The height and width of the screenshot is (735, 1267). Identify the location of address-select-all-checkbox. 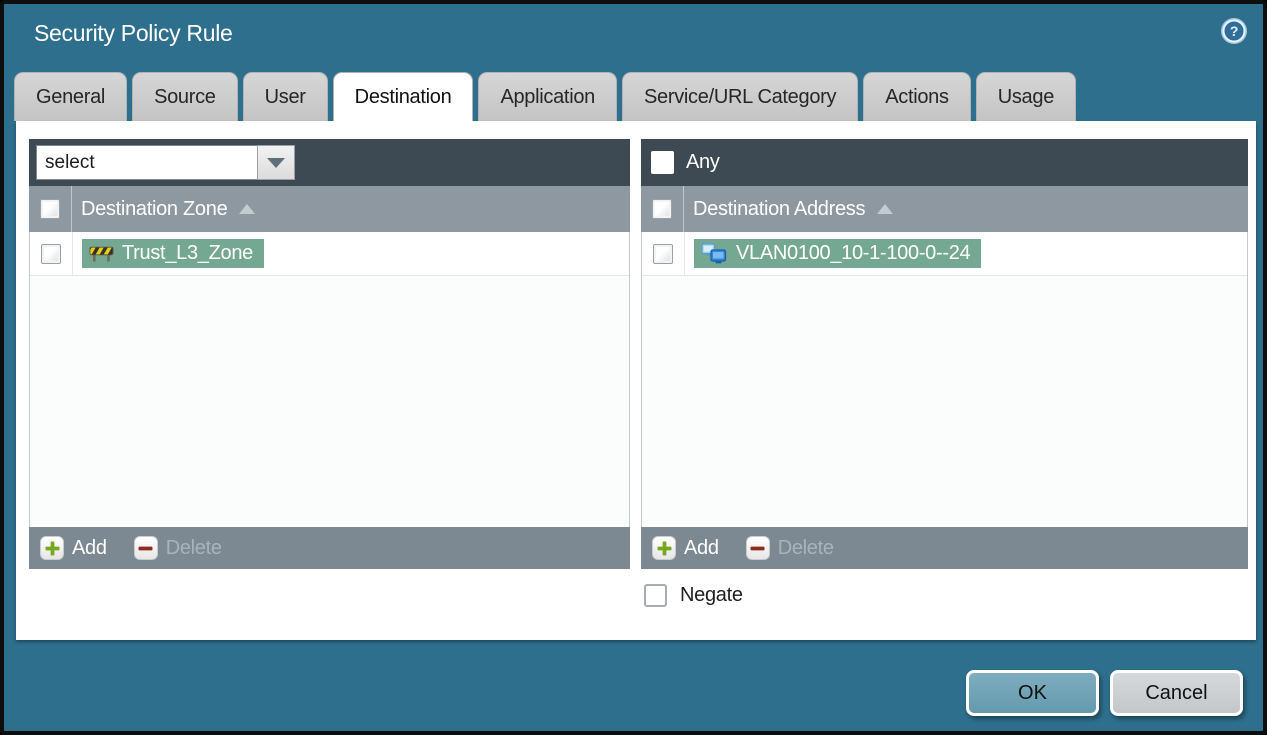
(662, 209).